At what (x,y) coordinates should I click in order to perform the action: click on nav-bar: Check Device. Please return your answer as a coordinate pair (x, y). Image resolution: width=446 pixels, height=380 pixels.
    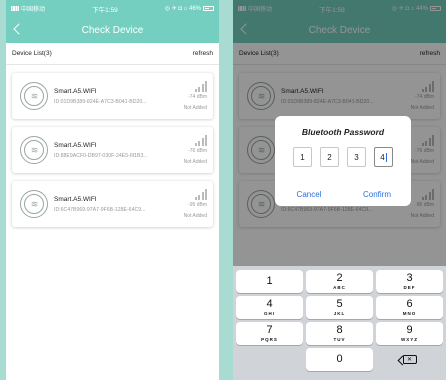
    Looking at the image, I should click on (112, 30).